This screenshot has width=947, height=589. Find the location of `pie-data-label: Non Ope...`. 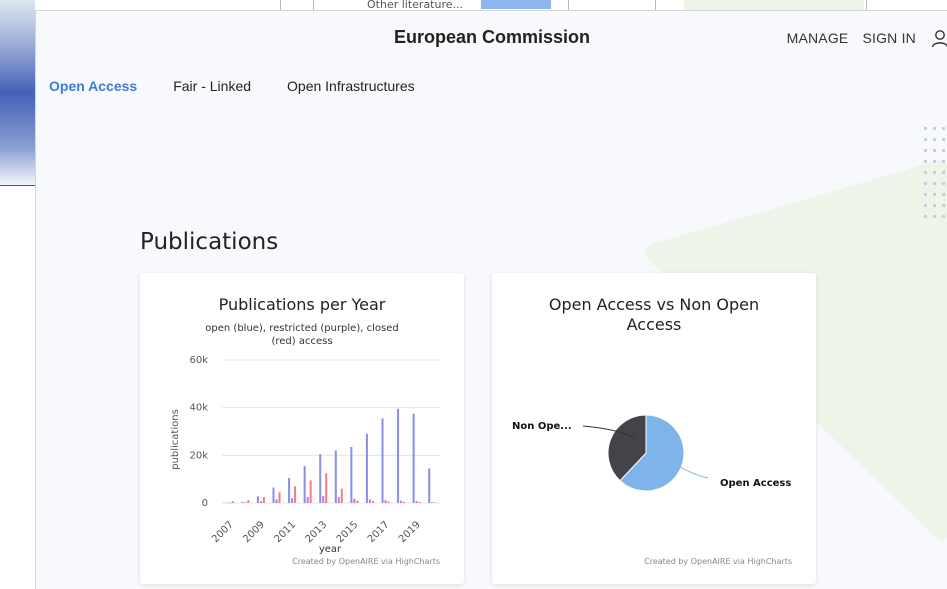

pie-data-label: Non Ope... is located at coordinates (542, 426).